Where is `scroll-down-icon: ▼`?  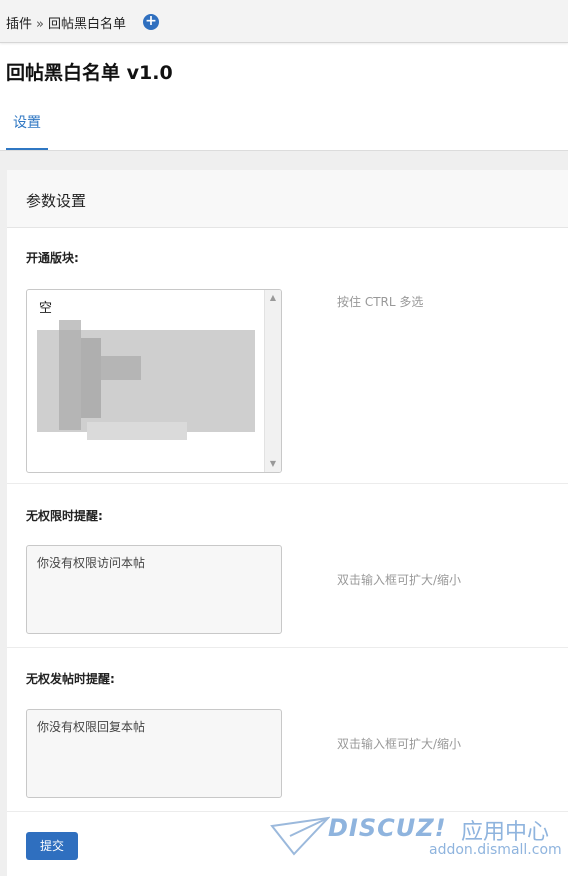
scroll-down-icon: ▼ is located at coordinates (273, 464).